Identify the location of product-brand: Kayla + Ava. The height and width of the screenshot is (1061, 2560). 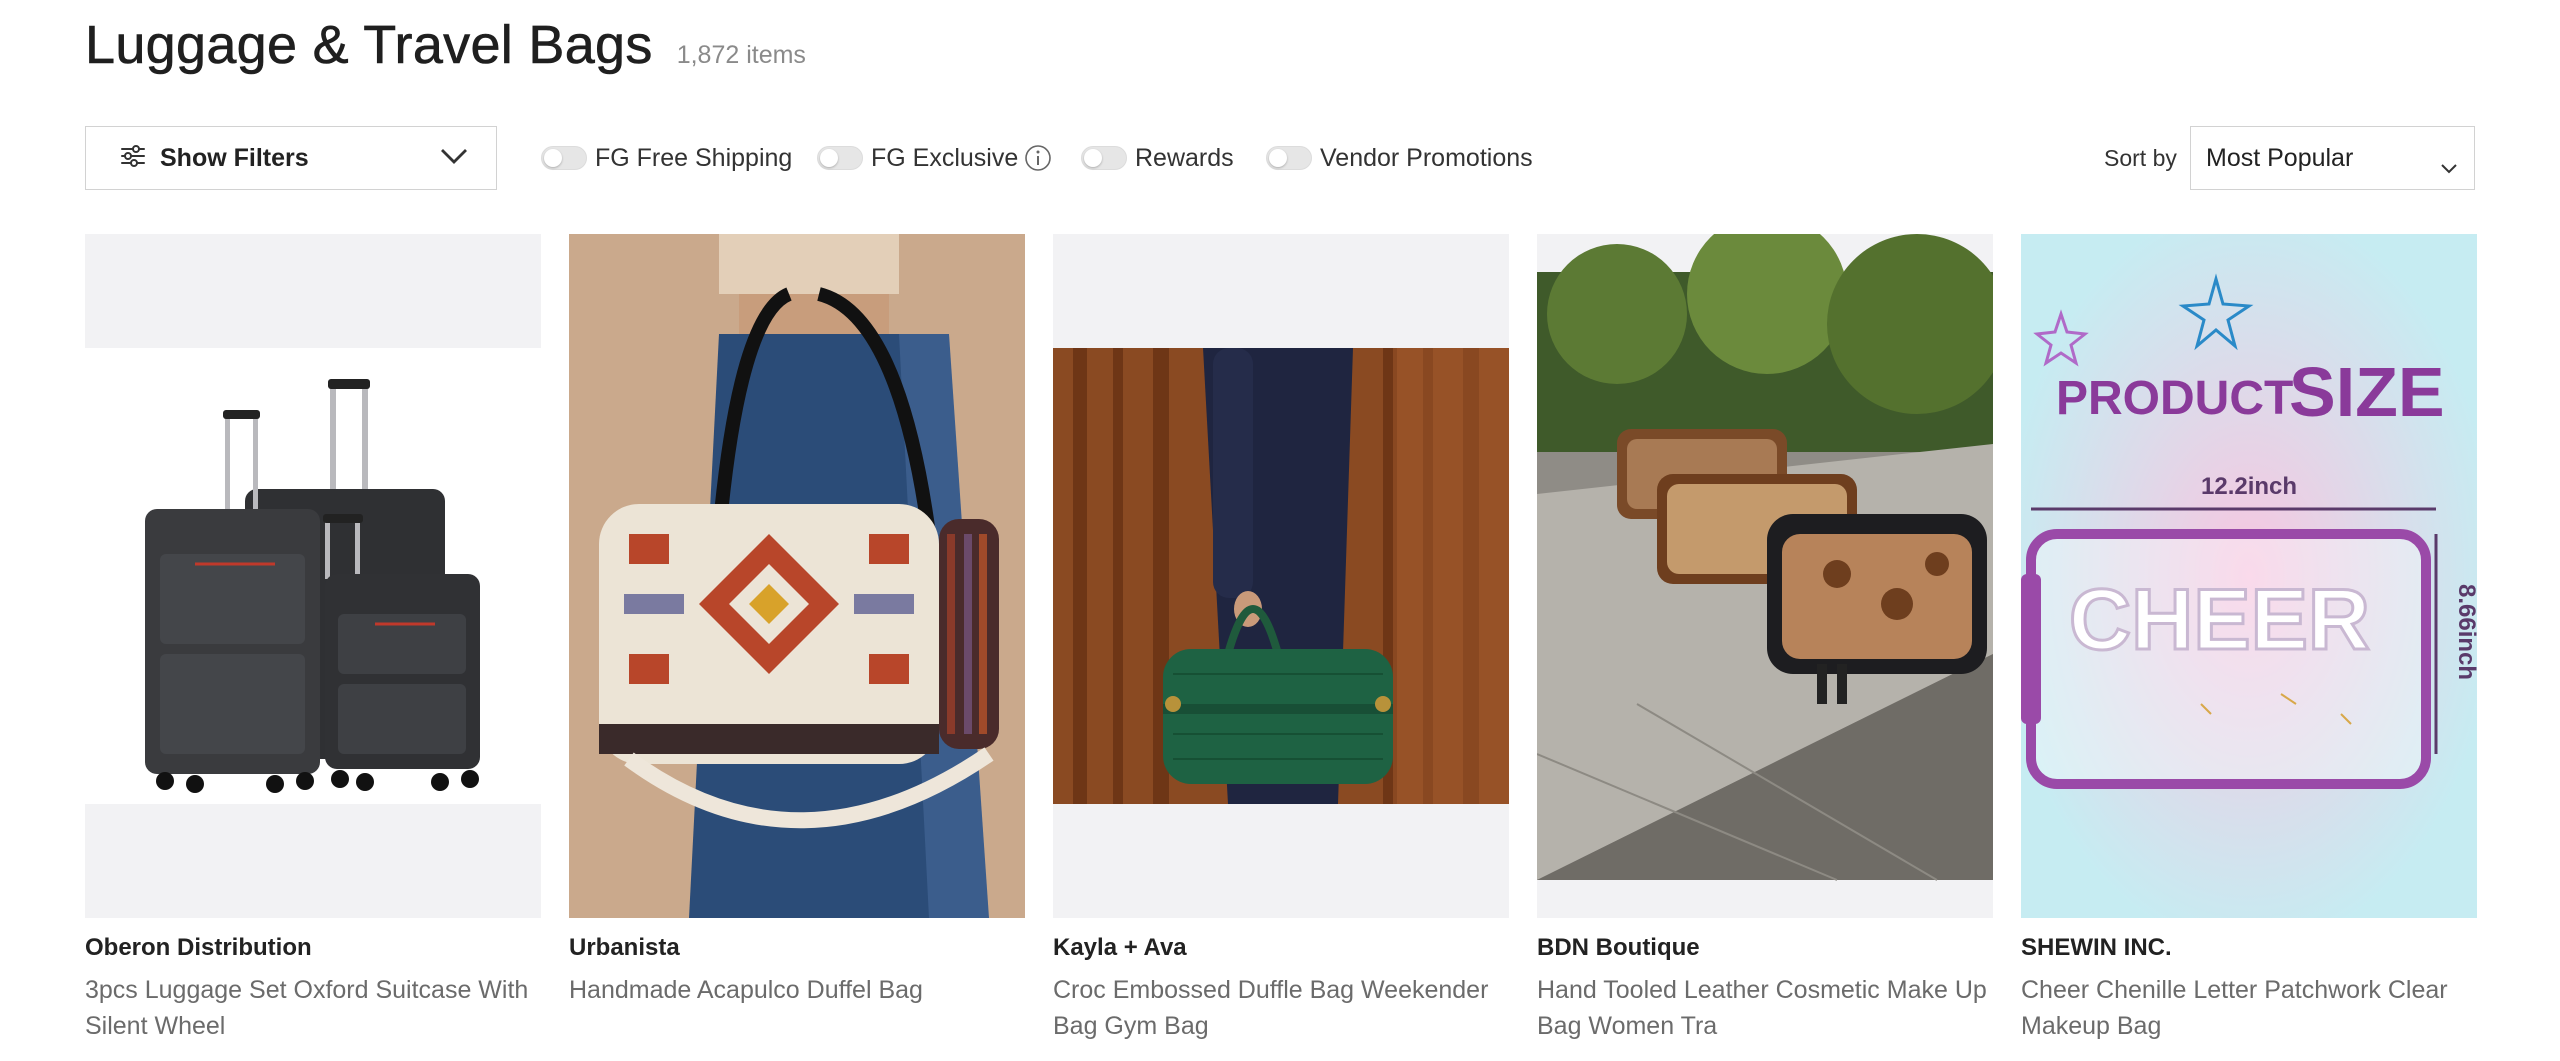
(1281, 948).